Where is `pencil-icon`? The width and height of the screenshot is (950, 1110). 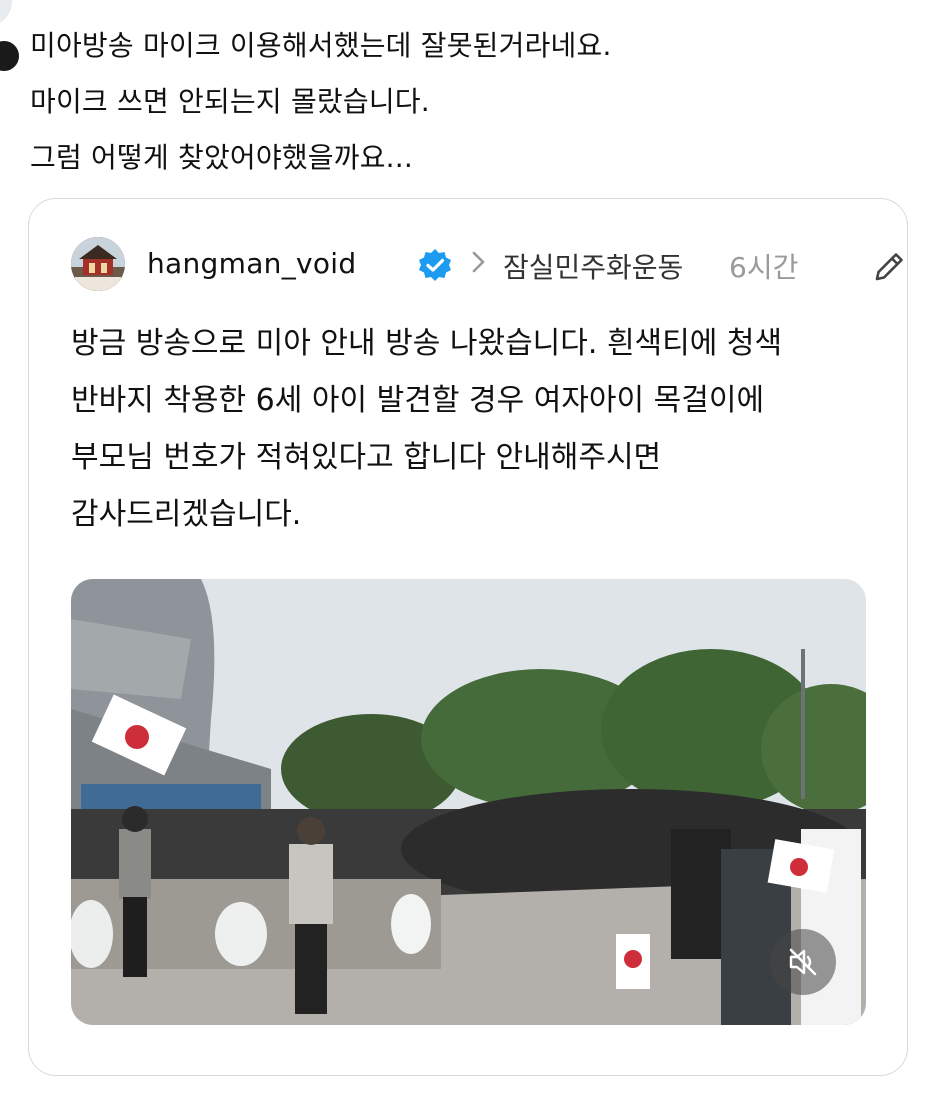 pencil-icon is located at coordinates (889, 267).